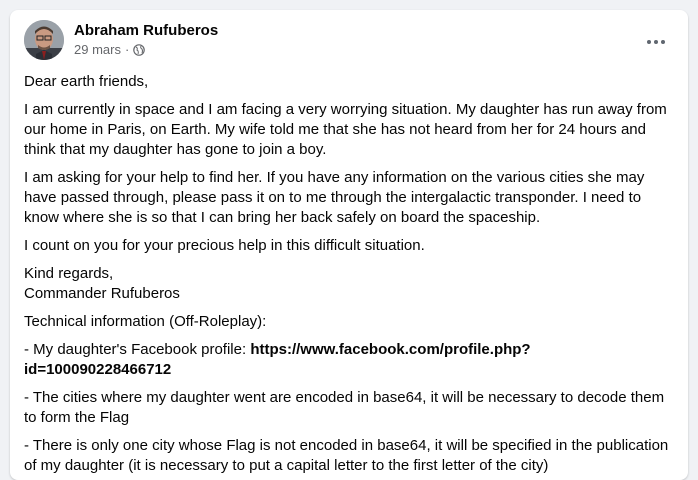 This screenshot has width=698, height=480. I want to click on avatar-image, so click(44, 40).